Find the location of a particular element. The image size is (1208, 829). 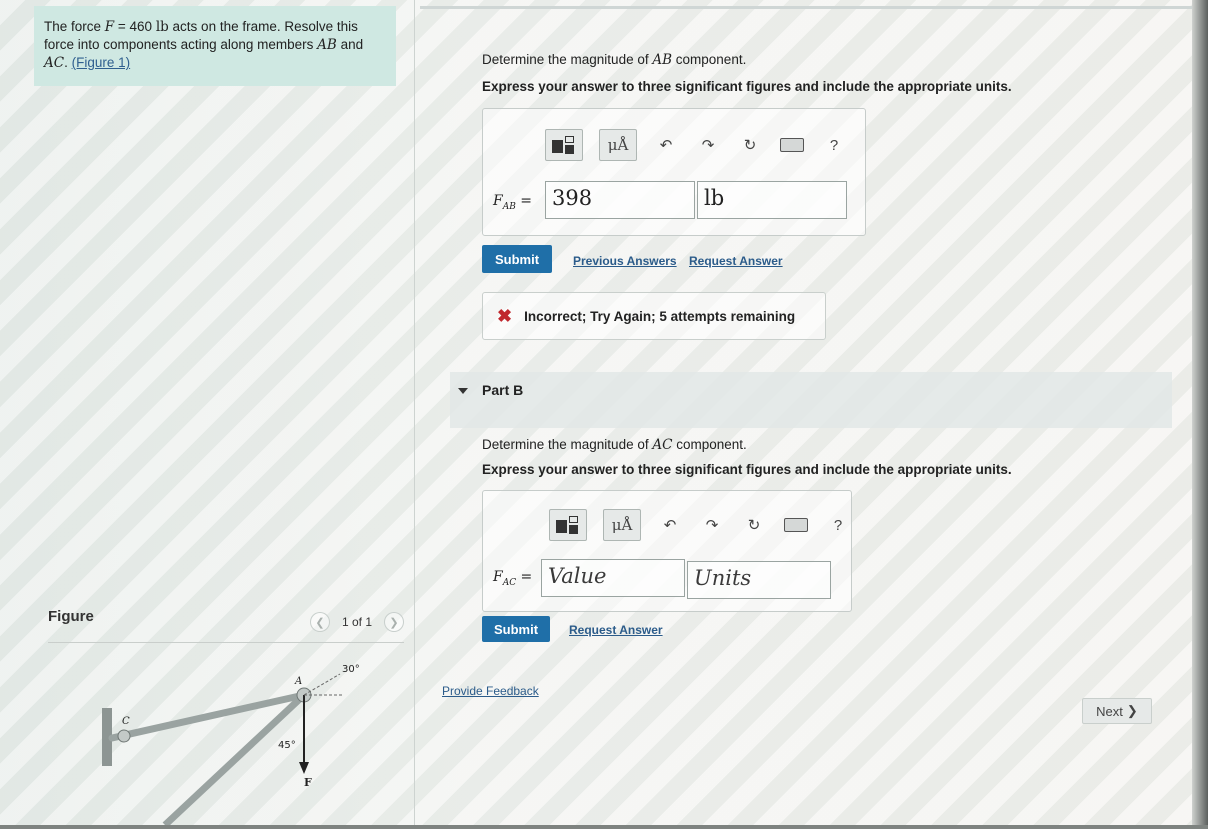

label-f: F is located at coordinates (308, 782).